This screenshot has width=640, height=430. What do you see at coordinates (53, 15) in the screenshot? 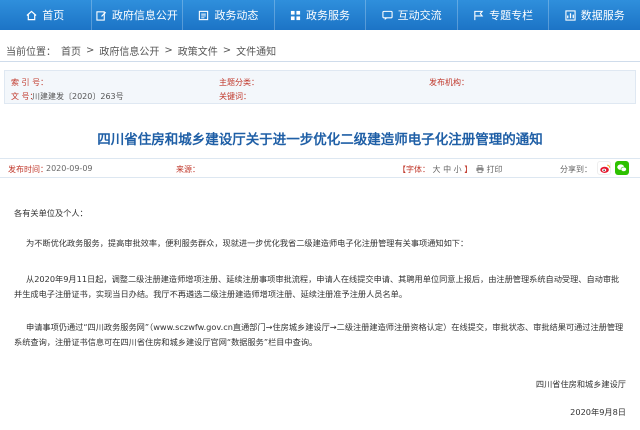
I see `nav-home-label: 首页` at bounding box center [53, 15].